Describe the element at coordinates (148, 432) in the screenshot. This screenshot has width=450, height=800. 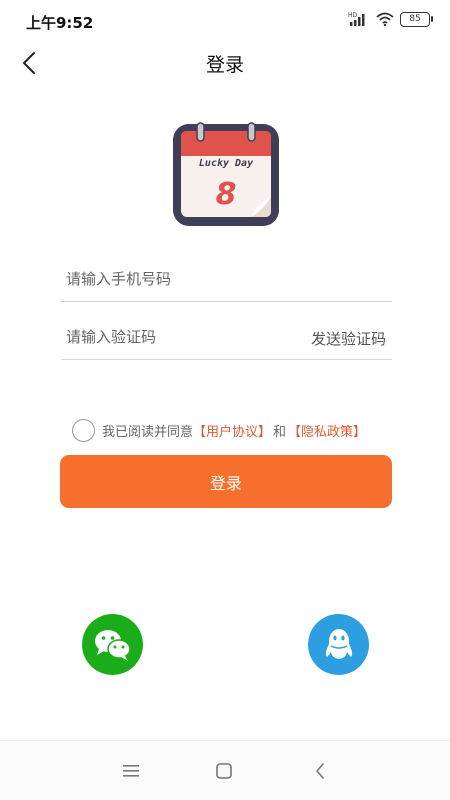
I see `agreement-prefix: 我已阅读并同意` at that location.